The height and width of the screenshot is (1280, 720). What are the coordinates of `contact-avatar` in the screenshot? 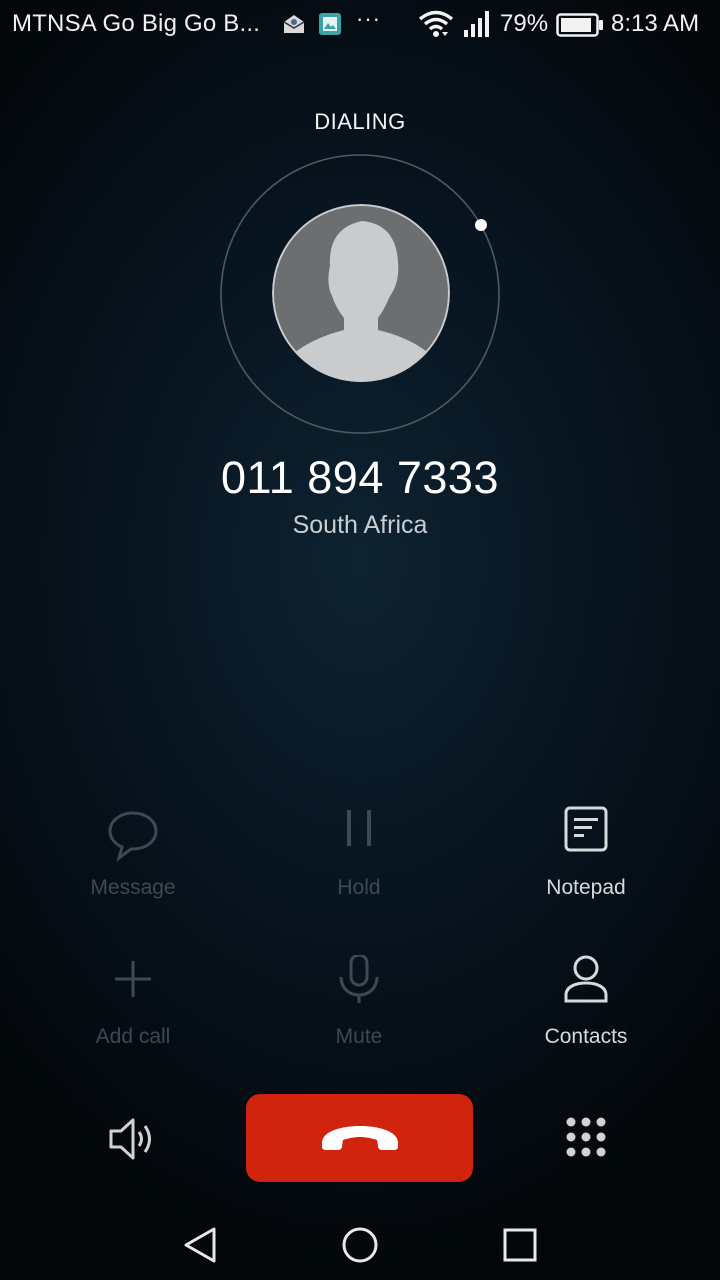 It's located at (361, 293).